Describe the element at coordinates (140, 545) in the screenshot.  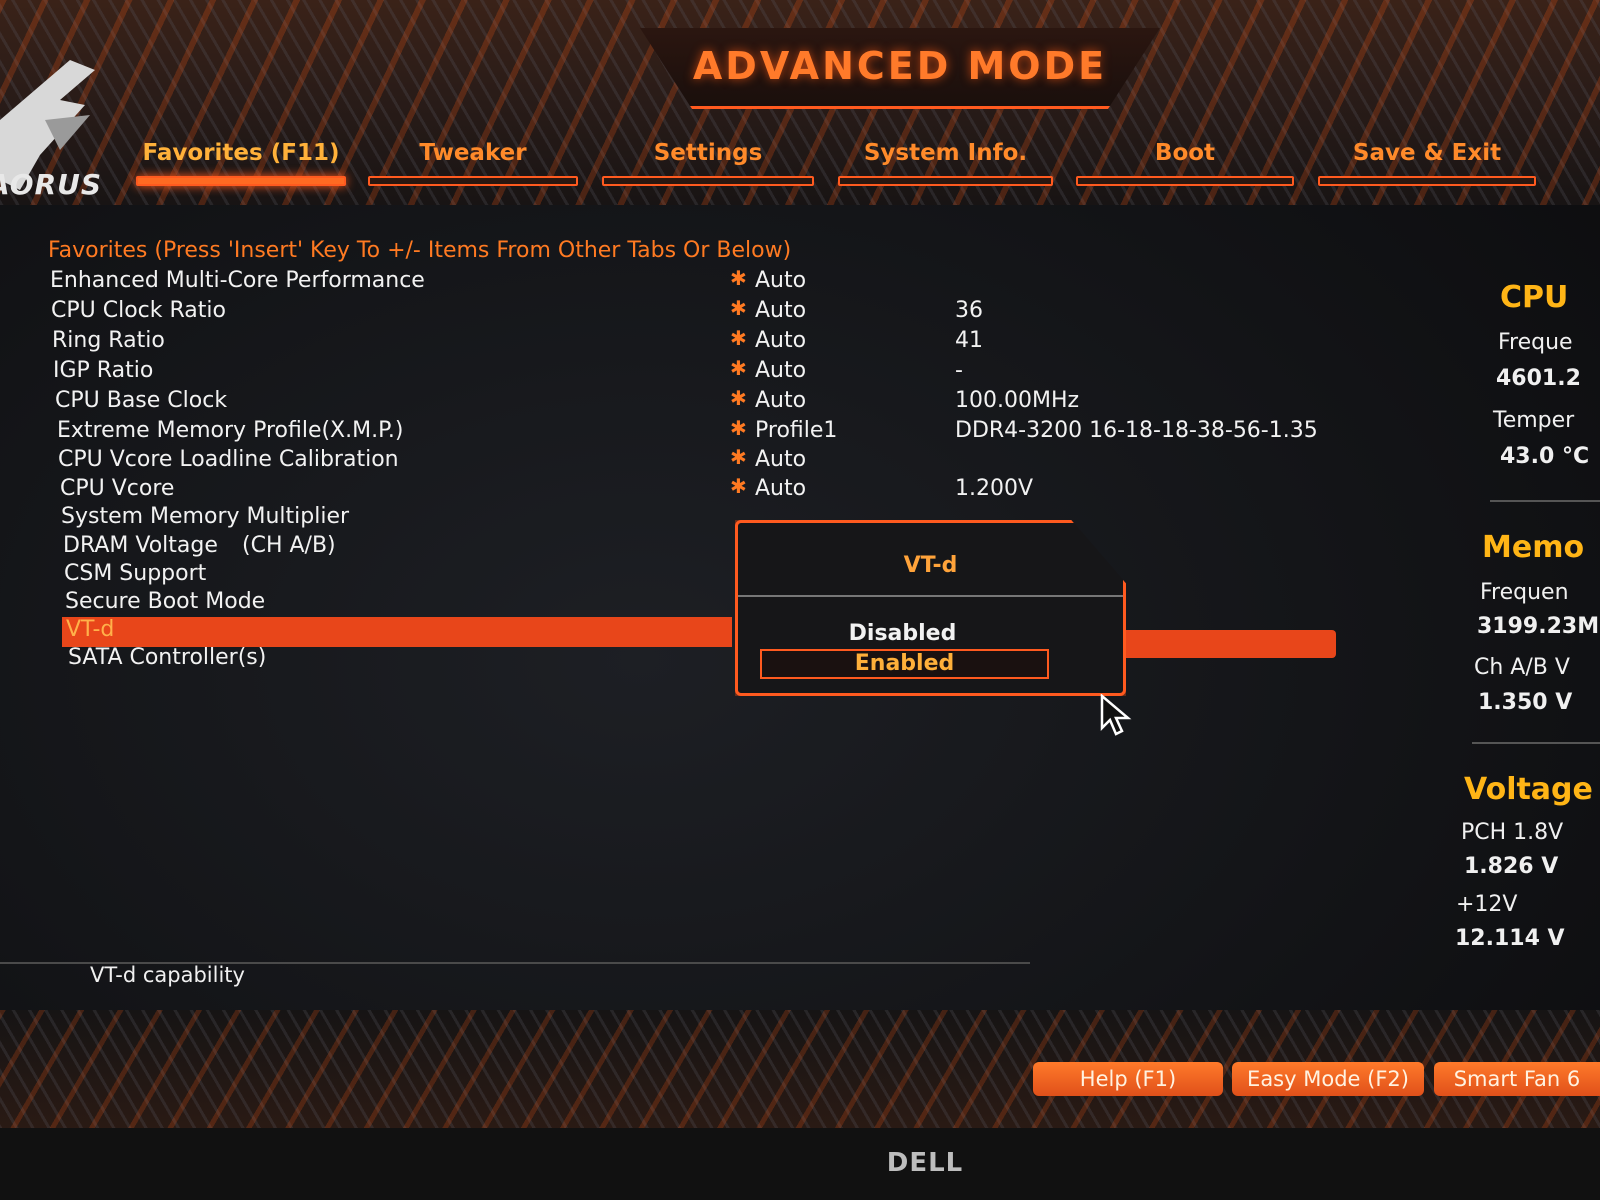
I see `setting-name: DRAM Voltage` at that location.